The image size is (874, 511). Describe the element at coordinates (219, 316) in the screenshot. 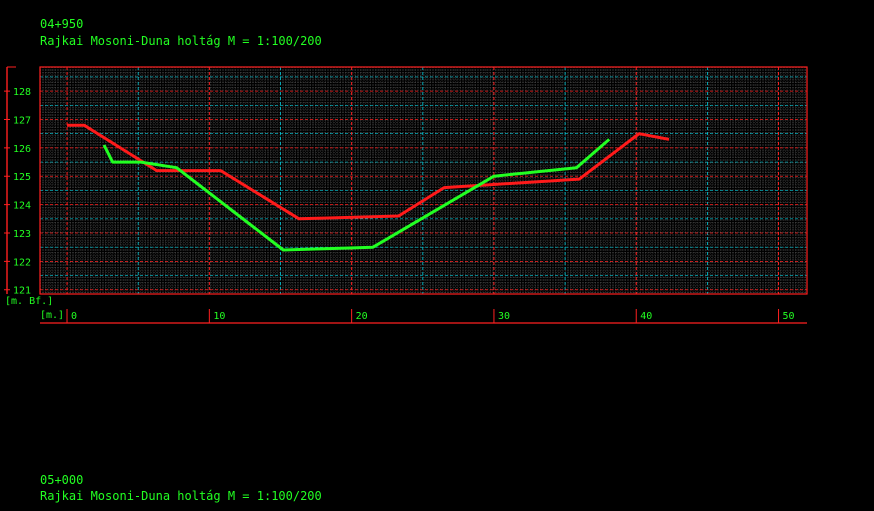

I see `x-tick-label: 10` at that location.